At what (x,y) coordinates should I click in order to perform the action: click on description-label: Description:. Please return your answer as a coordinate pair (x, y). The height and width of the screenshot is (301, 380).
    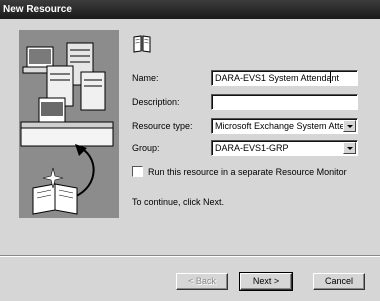
    Looking at the image, I should click on (156, 102).